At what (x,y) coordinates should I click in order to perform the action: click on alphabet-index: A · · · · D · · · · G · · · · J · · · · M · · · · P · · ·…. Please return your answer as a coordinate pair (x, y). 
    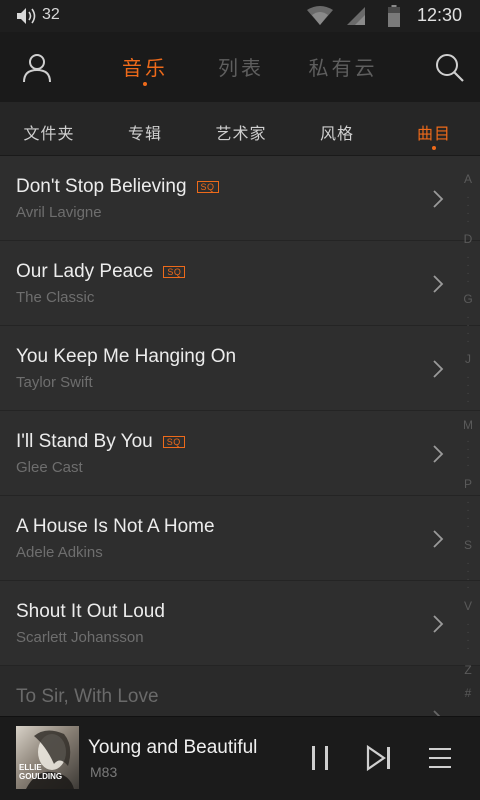
    Looking at the image, I should click on (468, 436).